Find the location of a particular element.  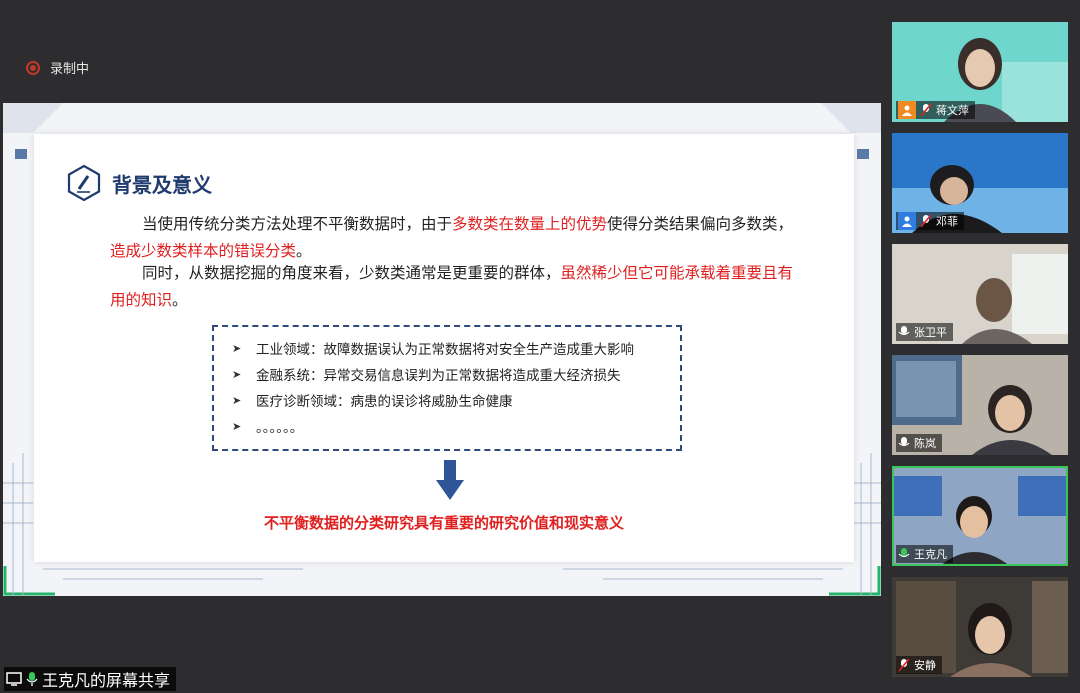

participant-name: 安静 is located at coordinates (925, 665).